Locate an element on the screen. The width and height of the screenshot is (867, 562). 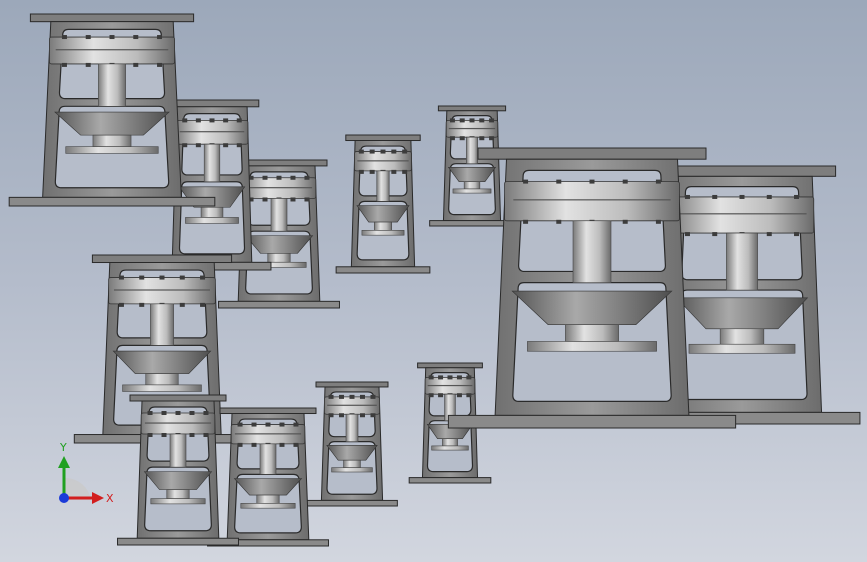
y-axis-label: Y is located at coordinates (63, 447).